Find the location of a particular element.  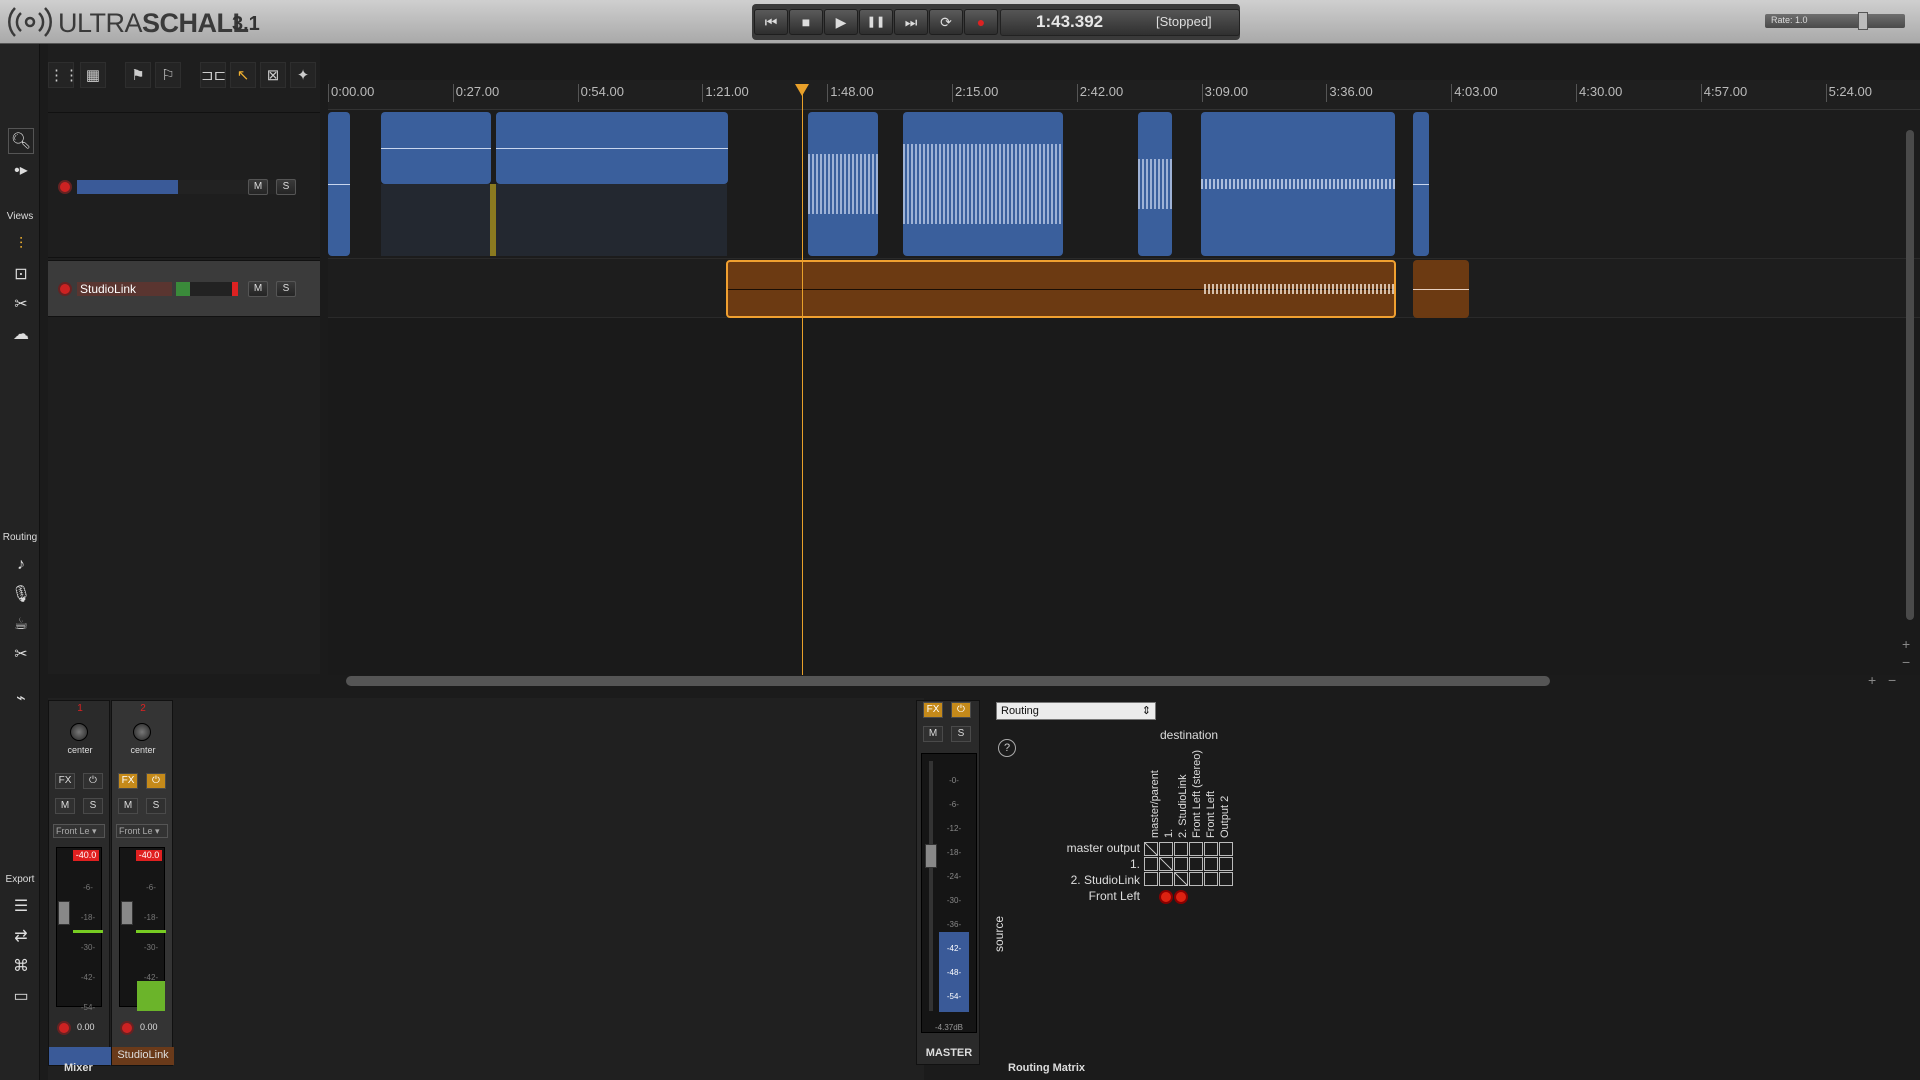

master-fader is located at coordinates (931, 856).